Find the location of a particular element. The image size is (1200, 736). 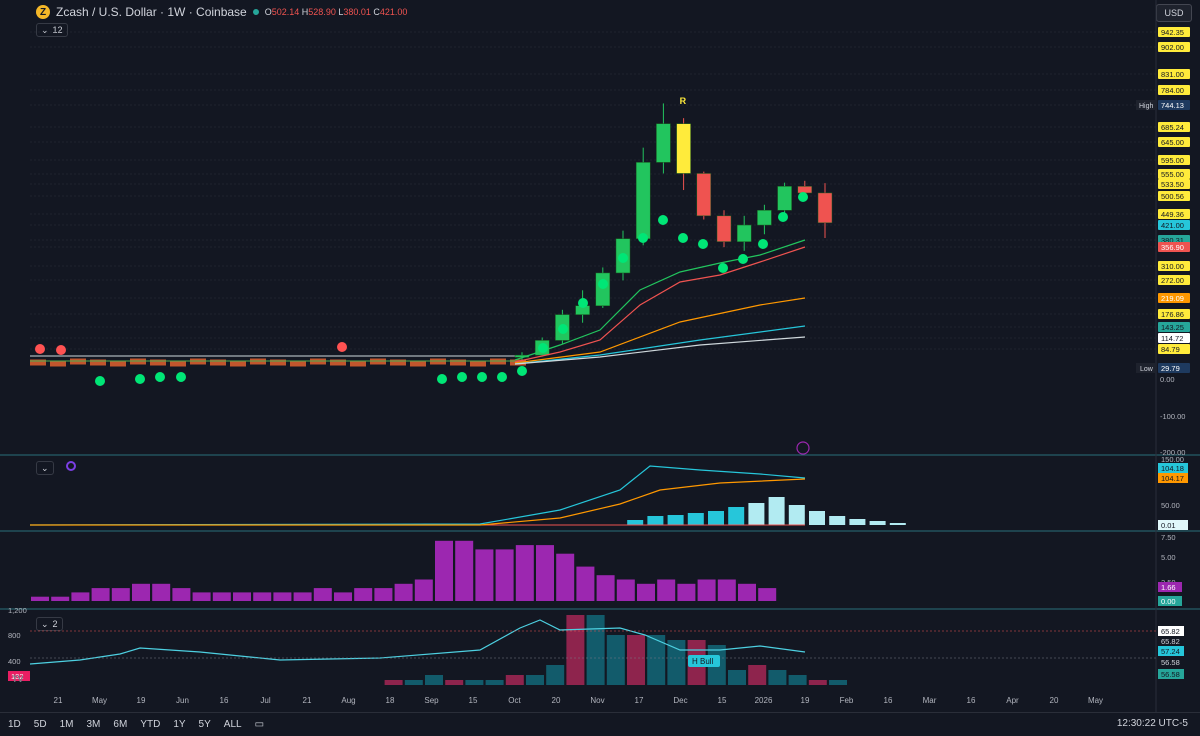

range-ytd: YTD is located at coordinates (150, 724).